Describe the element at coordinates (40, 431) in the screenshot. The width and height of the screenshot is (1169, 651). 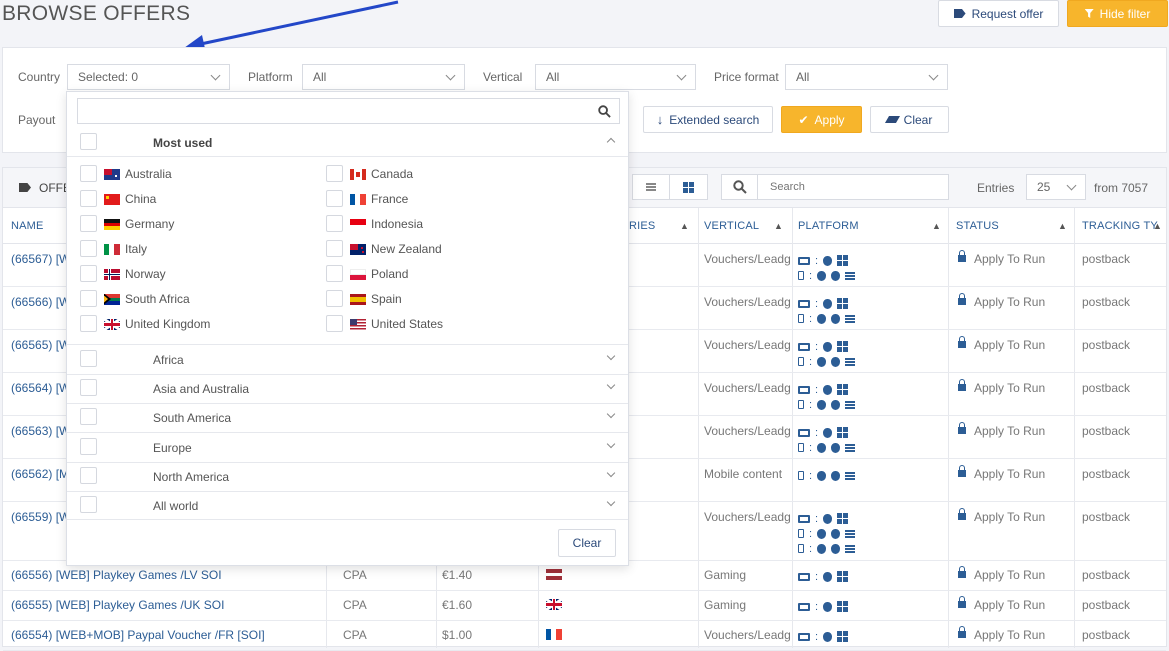
I see `offer-name-link: (66563) [W` at that location.